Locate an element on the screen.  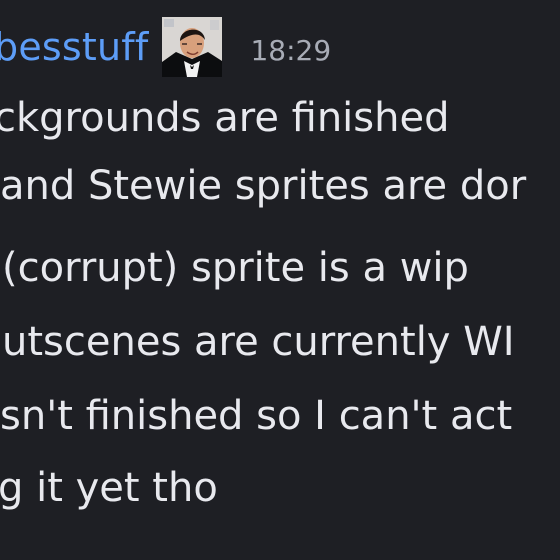
message-line-2: and Stewie sprites are dor is located at coordinates (263, 186).